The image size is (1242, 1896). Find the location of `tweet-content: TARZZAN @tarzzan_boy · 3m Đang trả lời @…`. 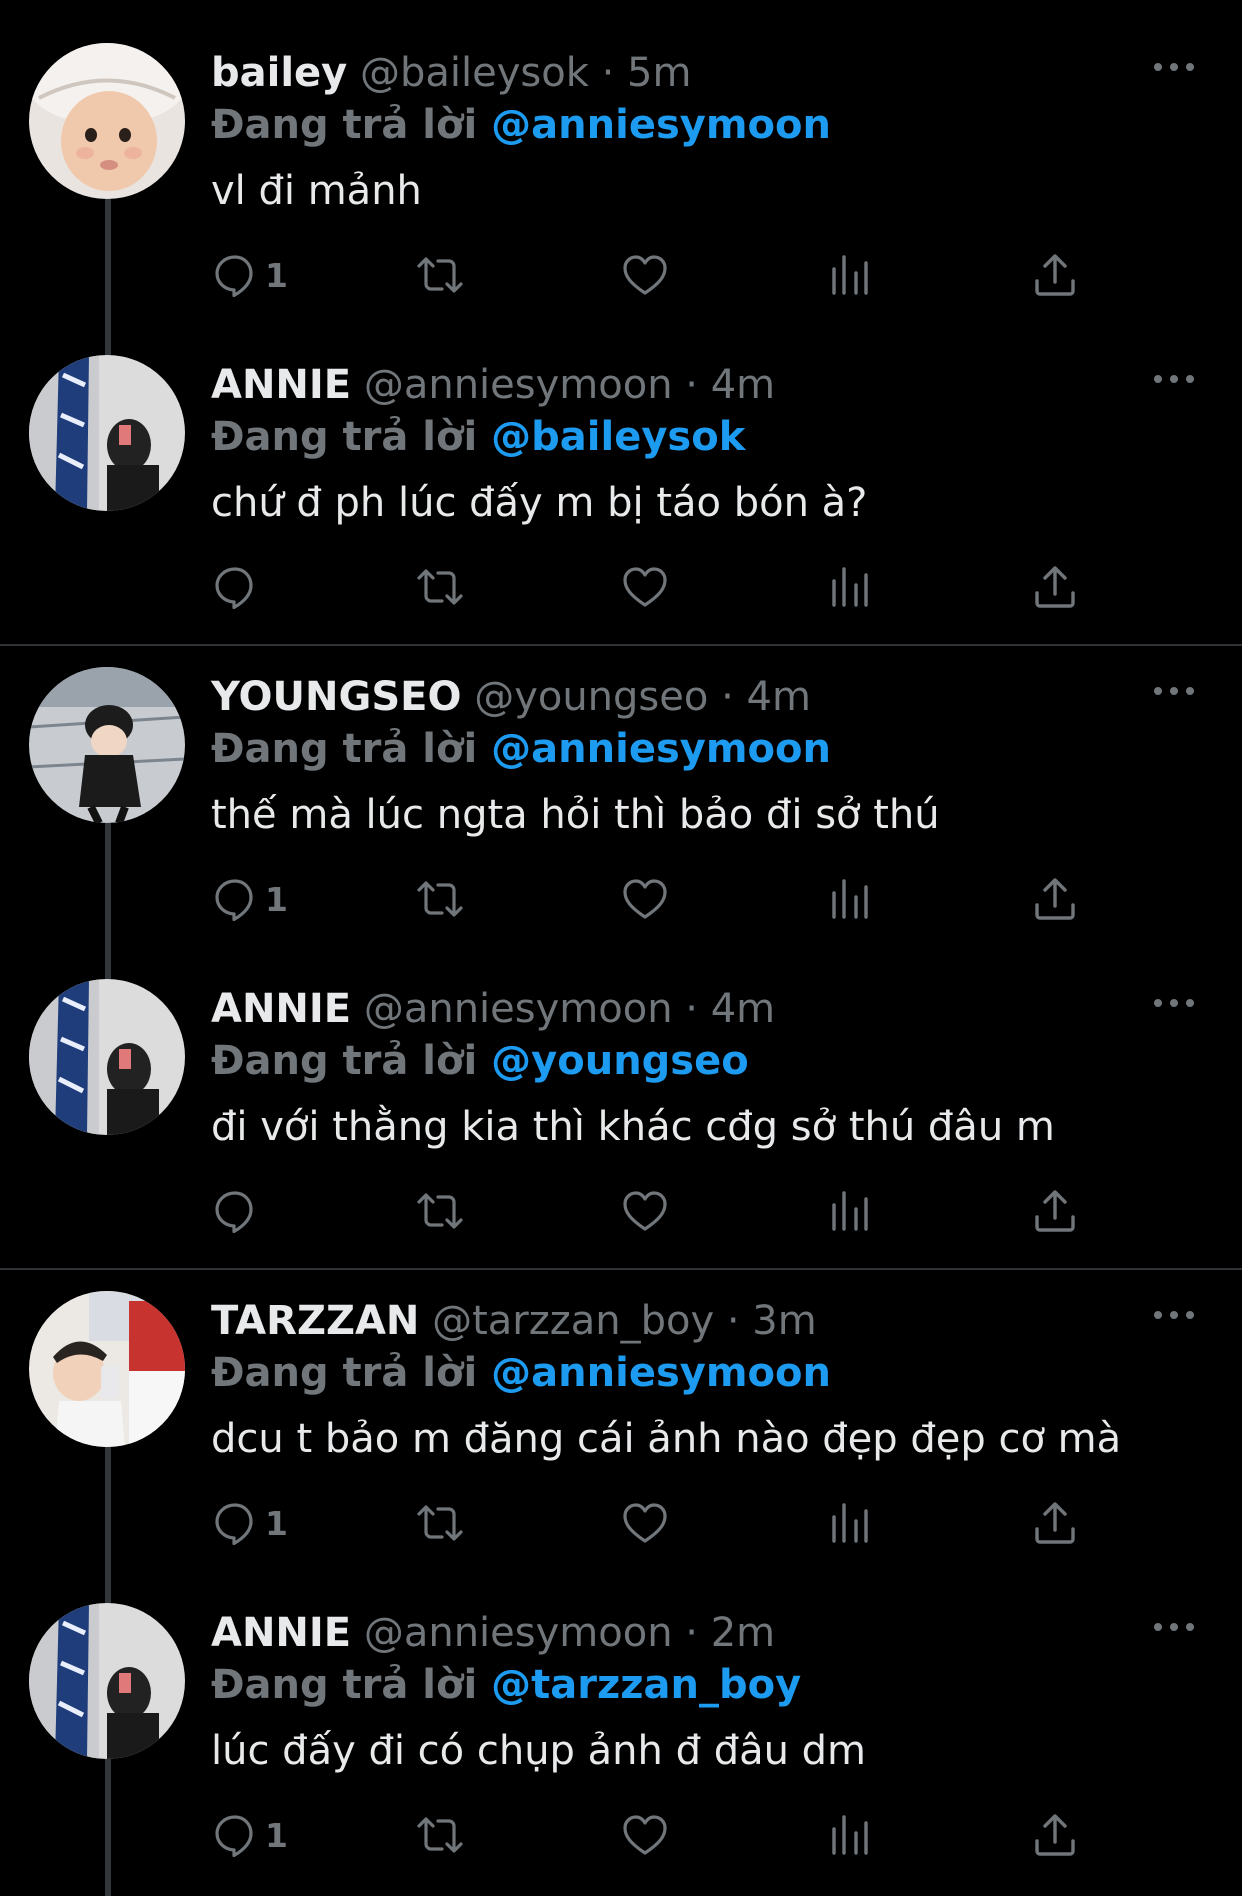

tweet-content: TARZZAN @tarzzan_boy · 3m Đang trả lời @… is located at coordinates (706, 1380).